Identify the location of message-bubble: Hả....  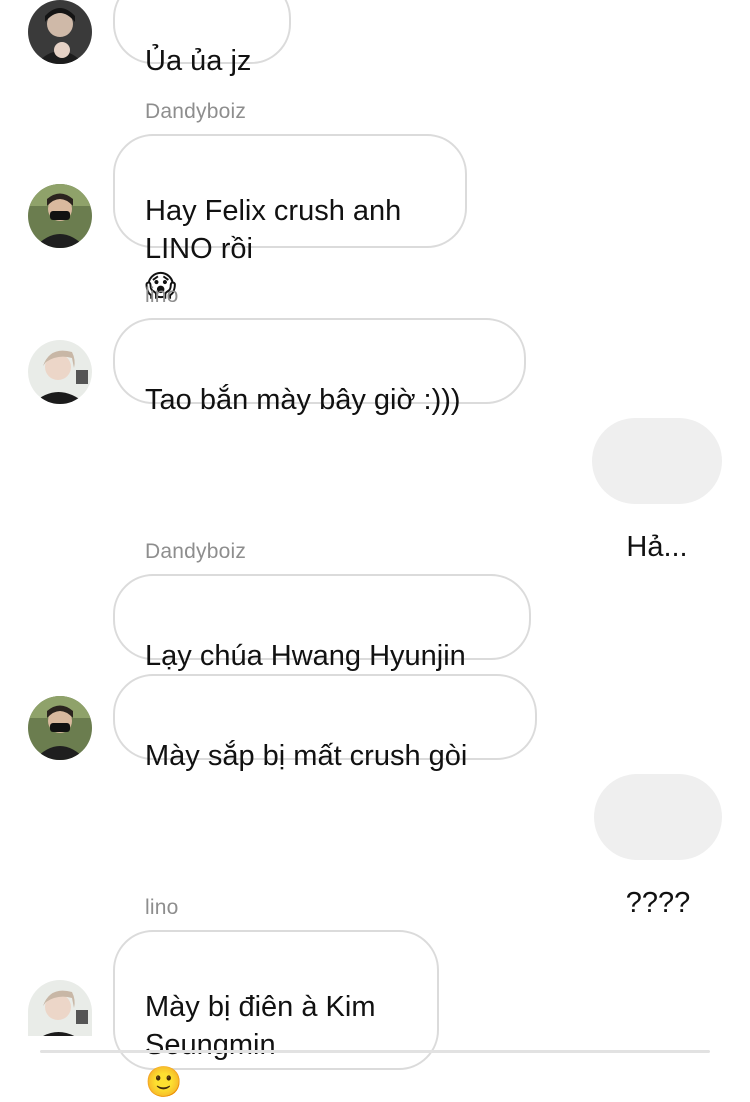
(657, 490).